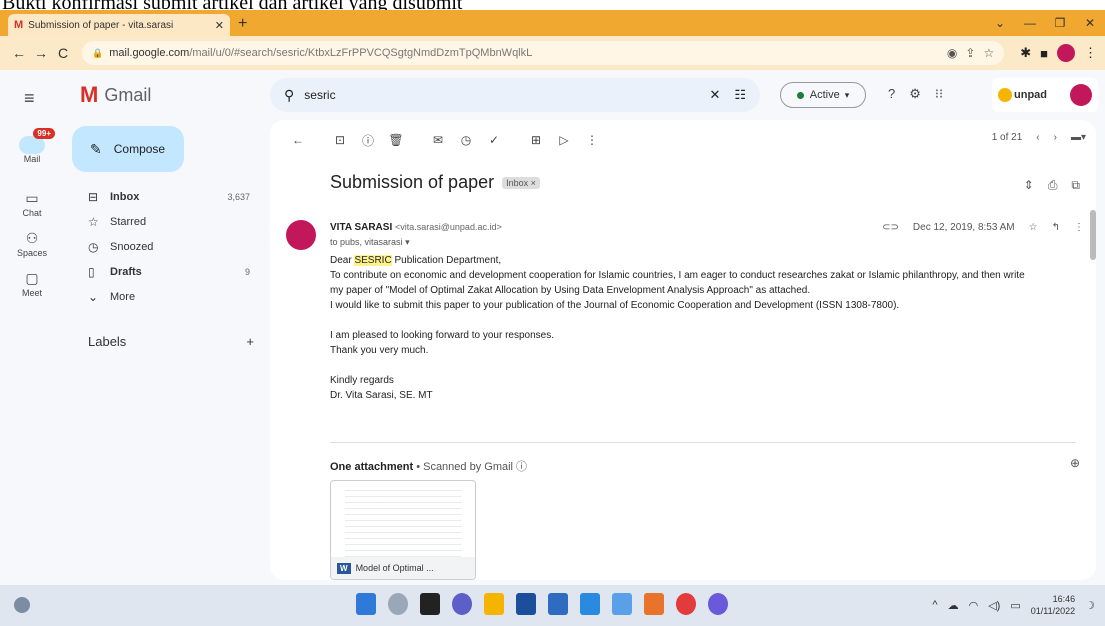 The width and height of the screenshot is (1105, 626). Describe the element at coordinates (1045, 95) in the screenshot. I see `account-switcher: unpad` at that location.